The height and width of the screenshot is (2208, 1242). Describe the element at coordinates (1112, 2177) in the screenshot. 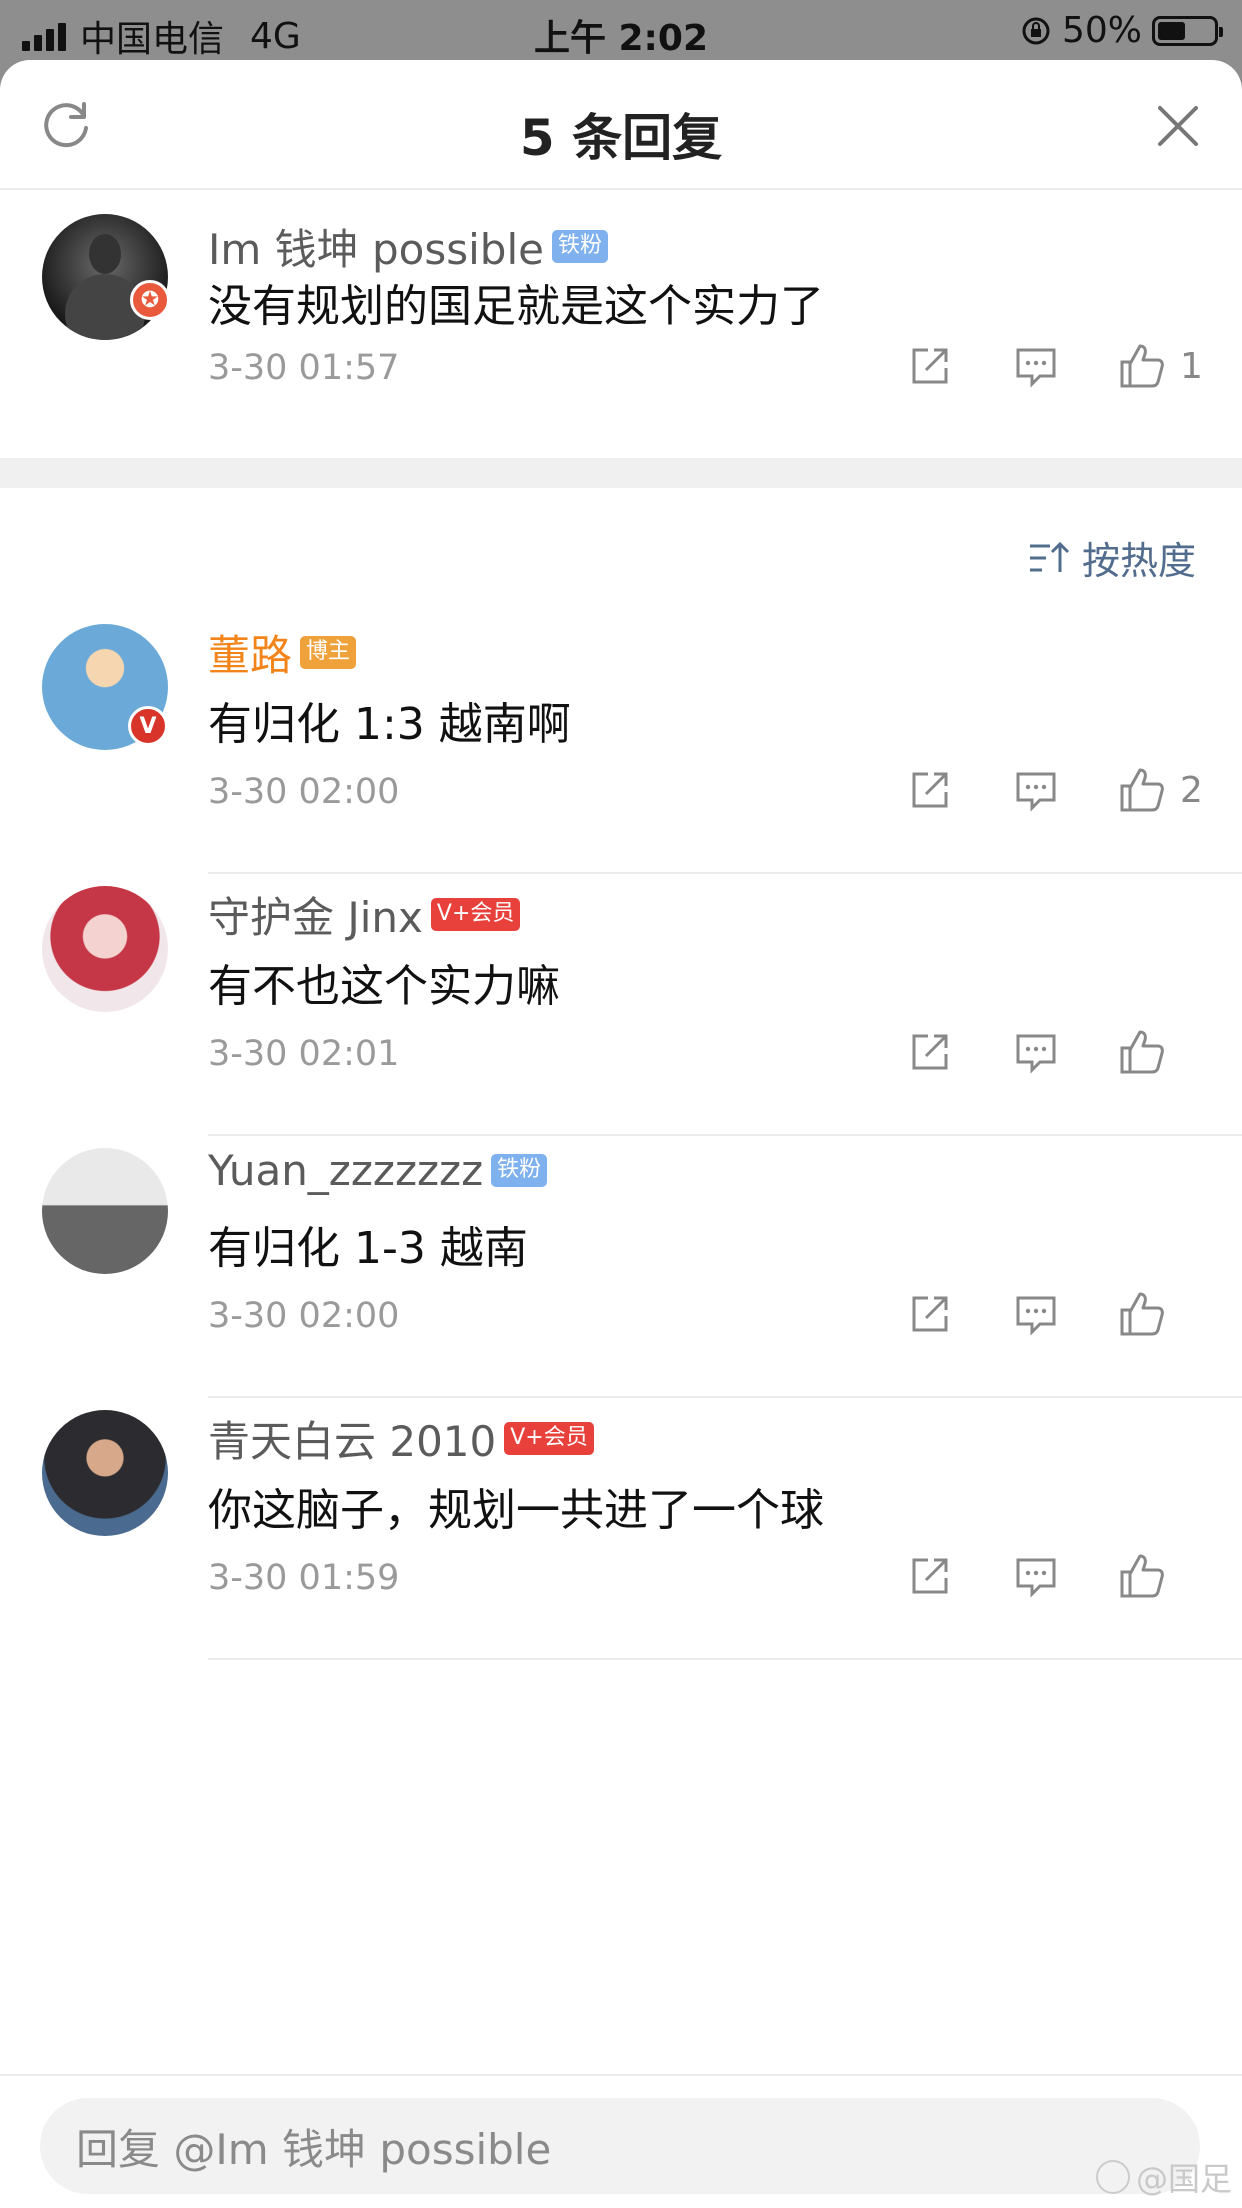

I see `weibo-logo-icon` at that location.